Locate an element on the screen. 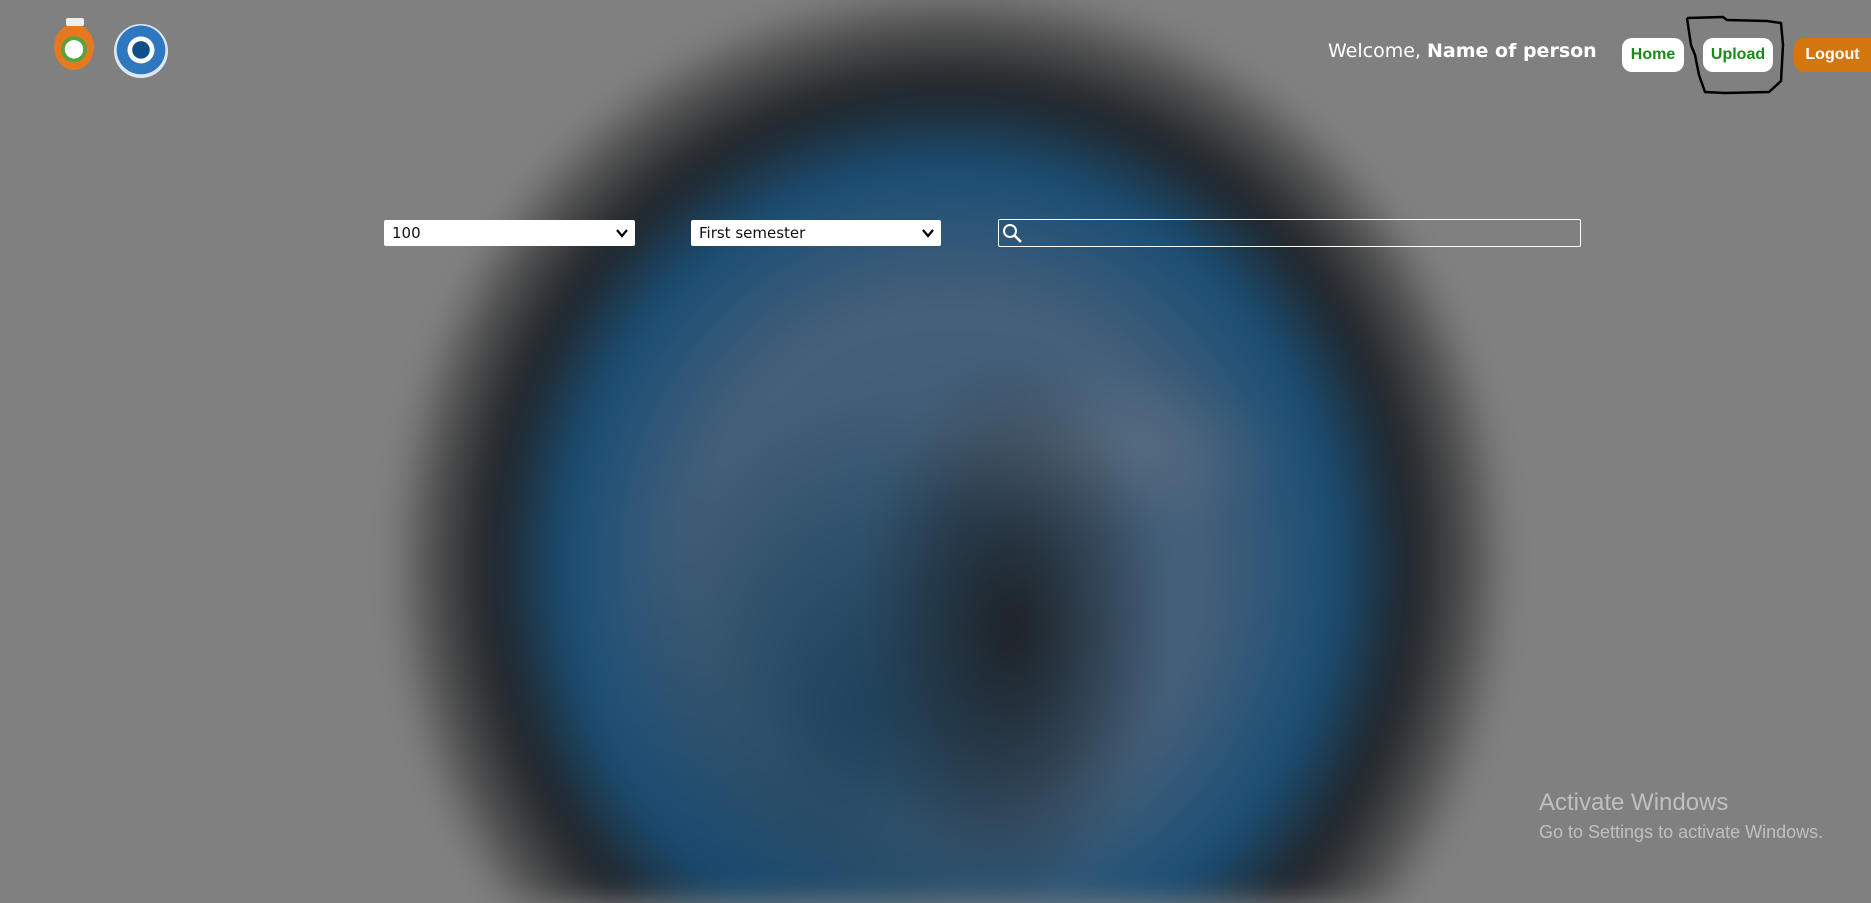  activate-windows-title: Activate Windows is located at coordinates (1634, 802).